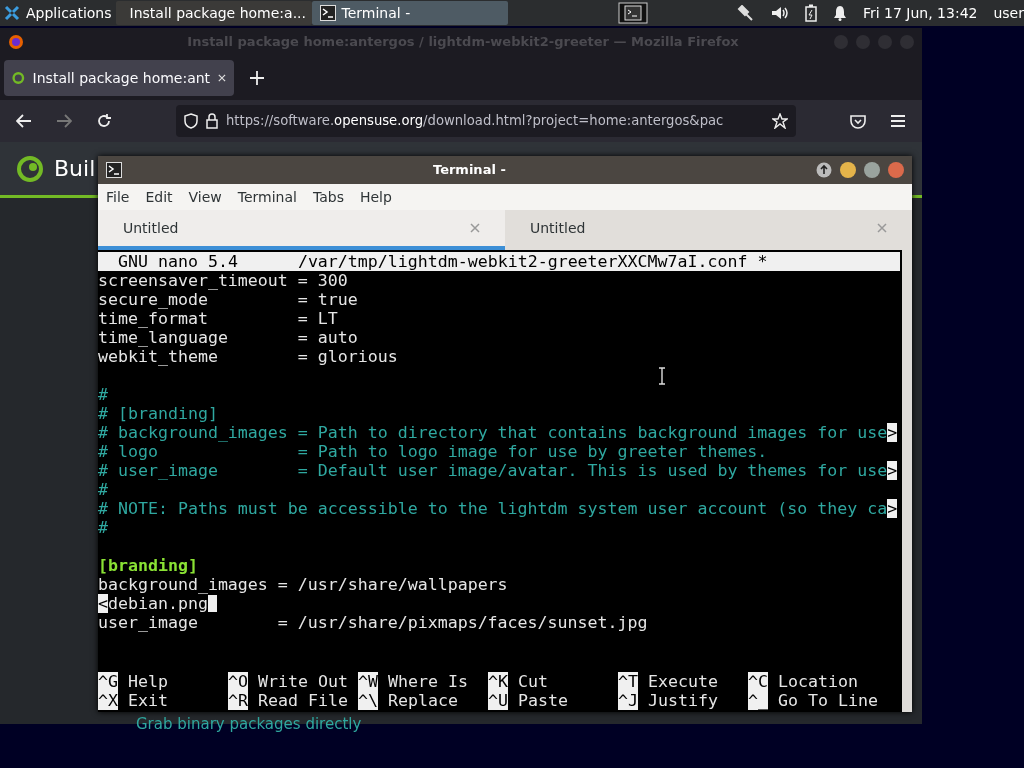 The width and height of the screenshot is (1024, 768). Describe the element at coordinates (108, 700) in the screenshot. I see `shortcut-key: ^X` at that location.